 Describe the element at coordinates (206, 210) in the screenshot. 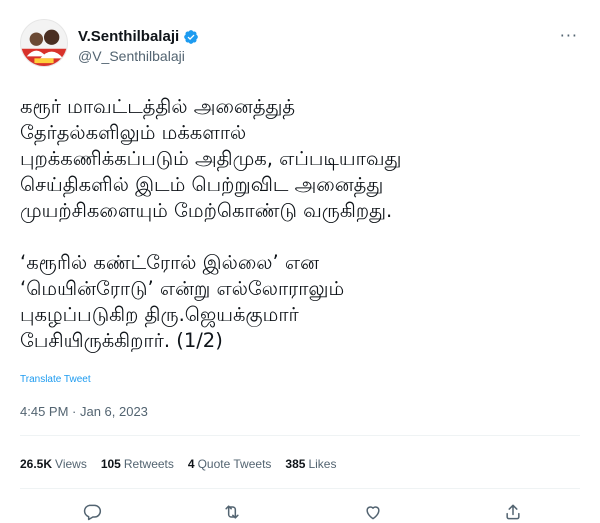

I see `tweet-line: முயற்சிகளையும் மேற்கொண்டு வருகிறது.` at that location.